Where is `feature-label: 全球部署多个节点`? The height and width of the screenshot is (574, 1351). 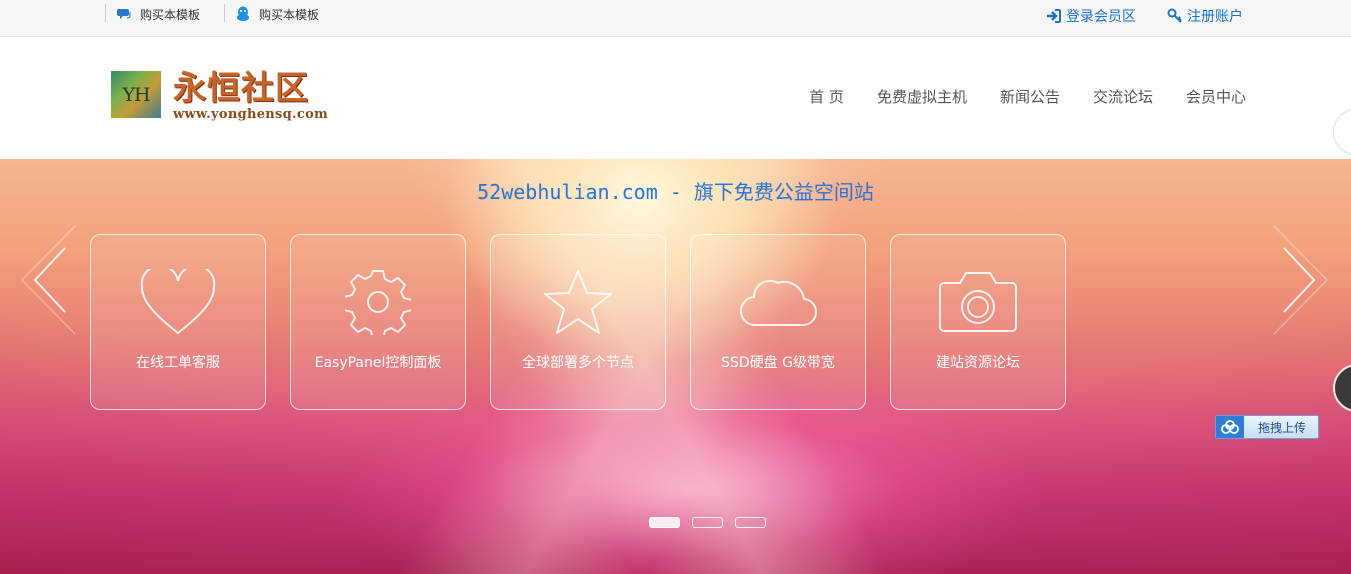 feature-label: 全球部署多个节点 is located at coordinates (578, 363).